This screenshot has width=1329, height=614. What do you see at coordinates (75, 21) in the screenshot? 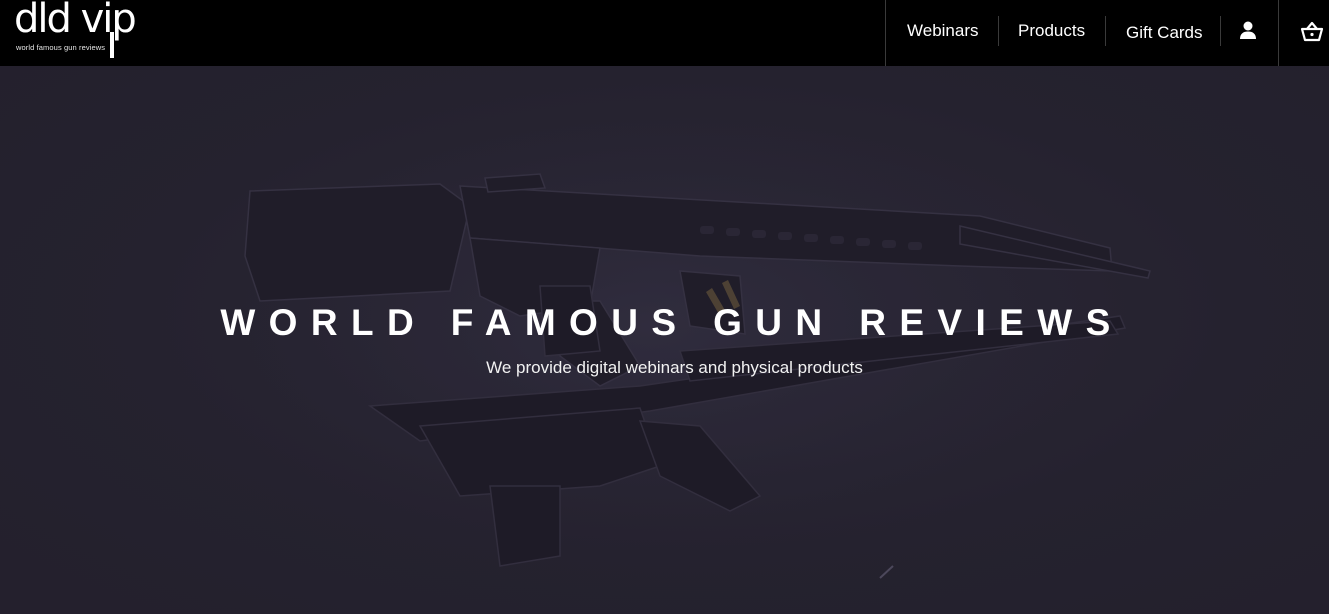
I see `logo-wordmark: dld vip` at bounding box center [75, 21].